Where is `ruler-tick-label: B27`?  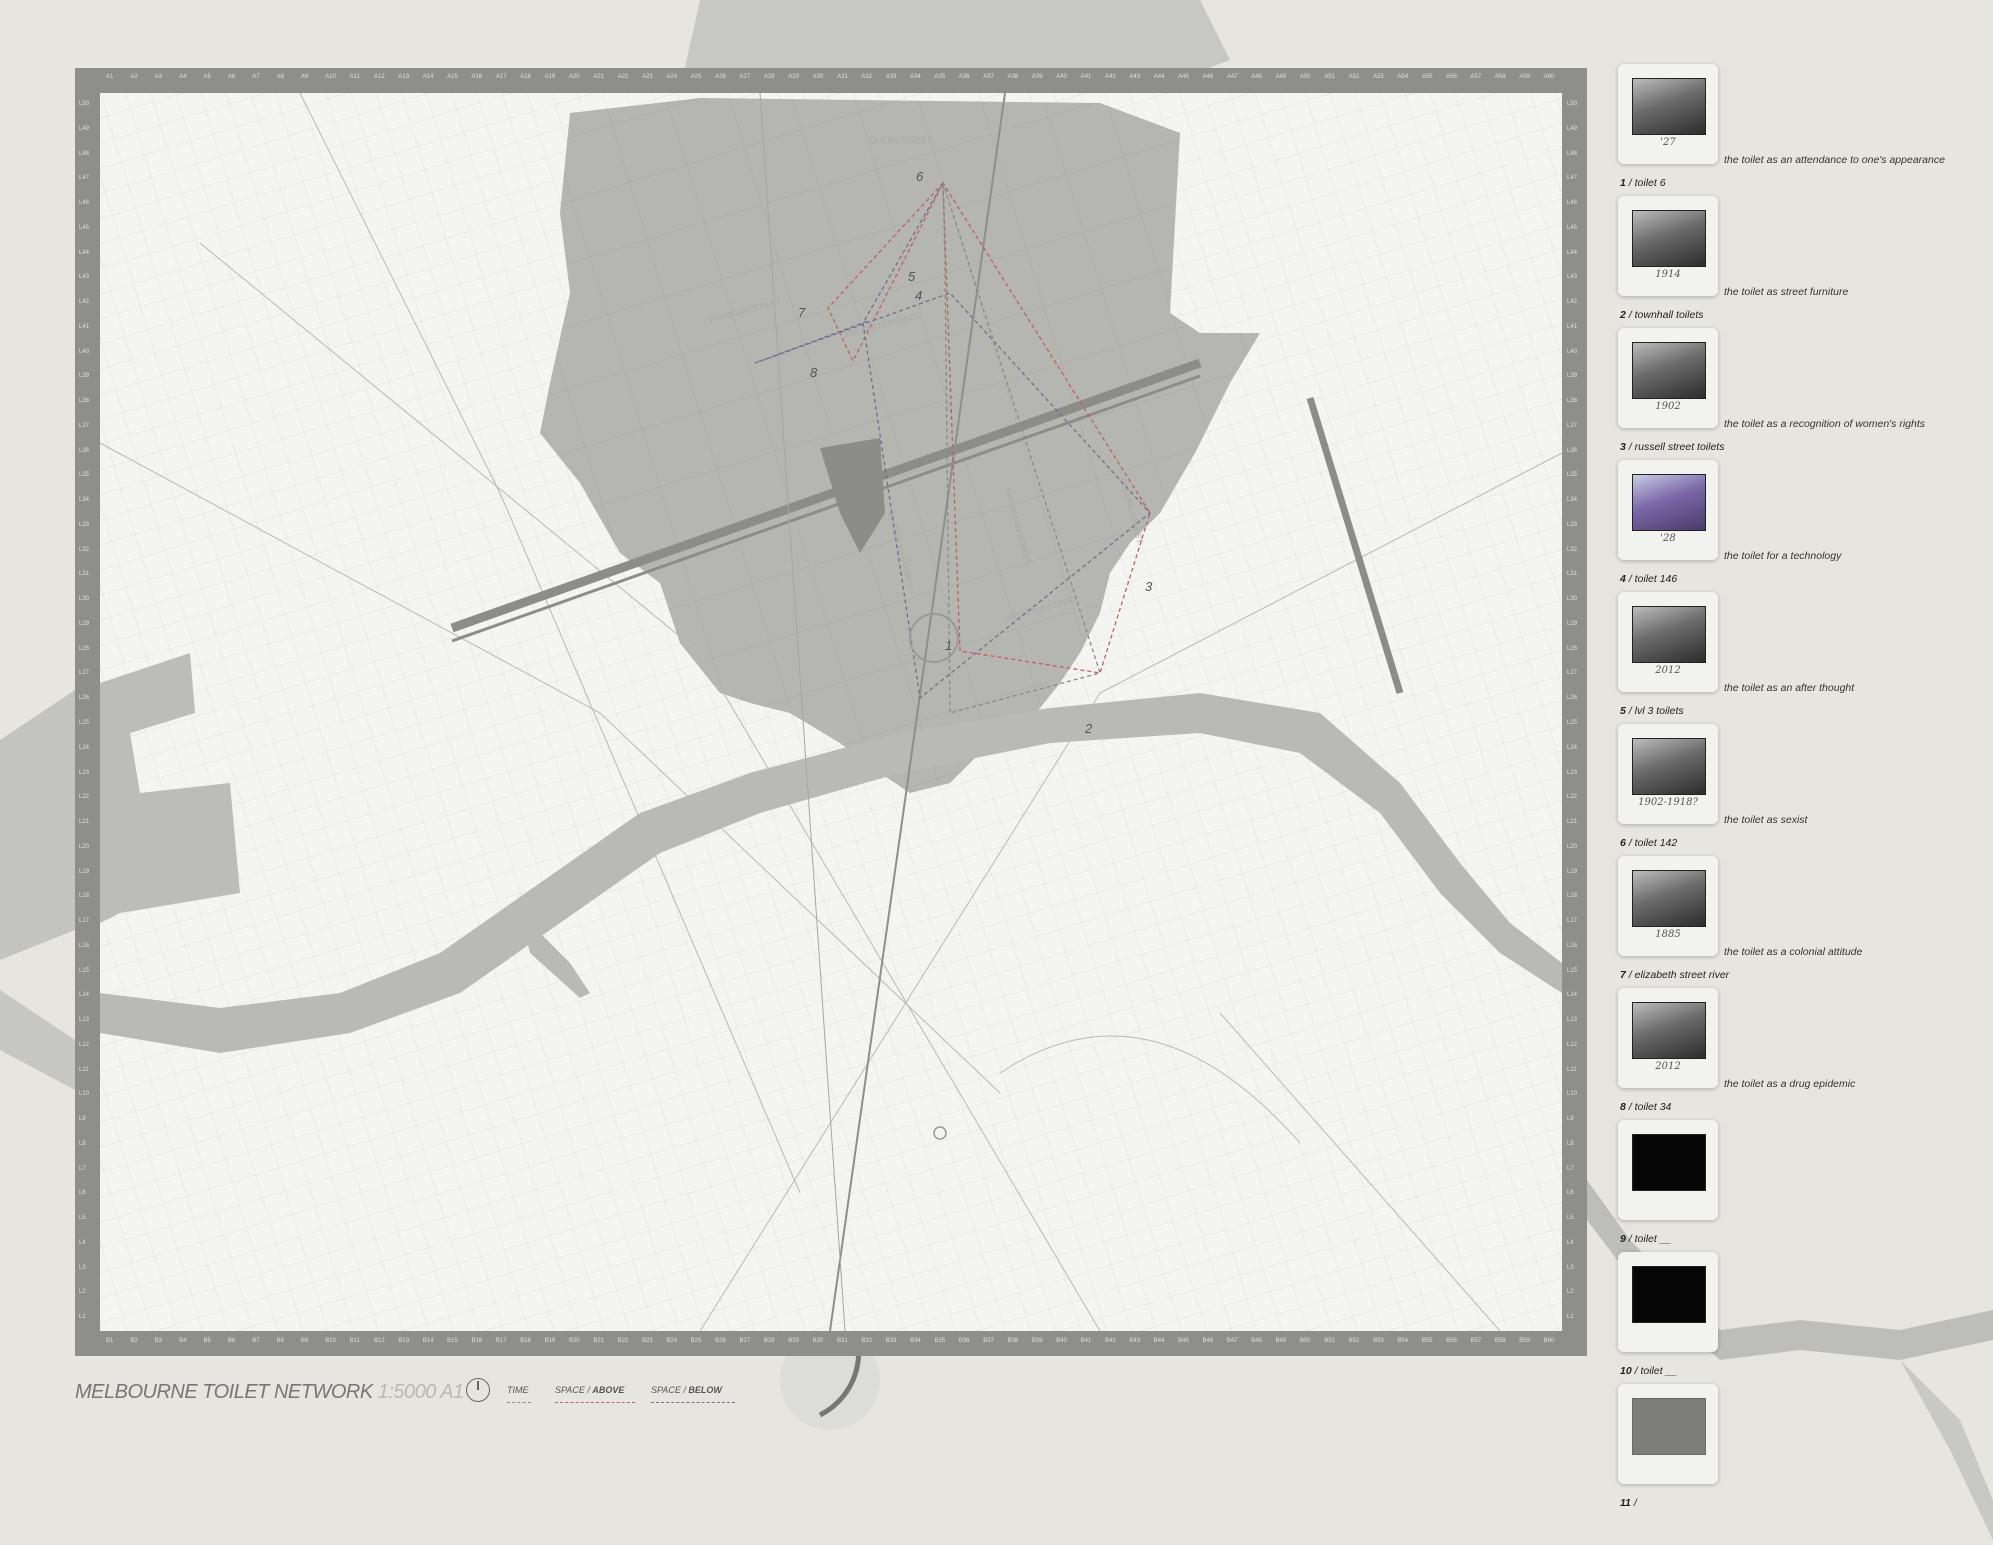 ruler-tick-label: B27 is located at coordinates (745, 1341).